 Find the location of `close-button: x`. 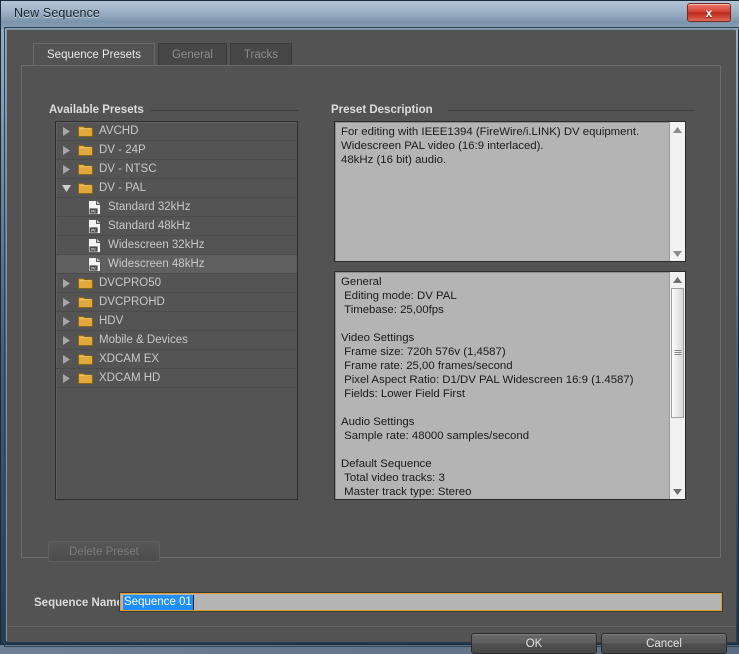

close-button: x is located at coordinates (709, 12).